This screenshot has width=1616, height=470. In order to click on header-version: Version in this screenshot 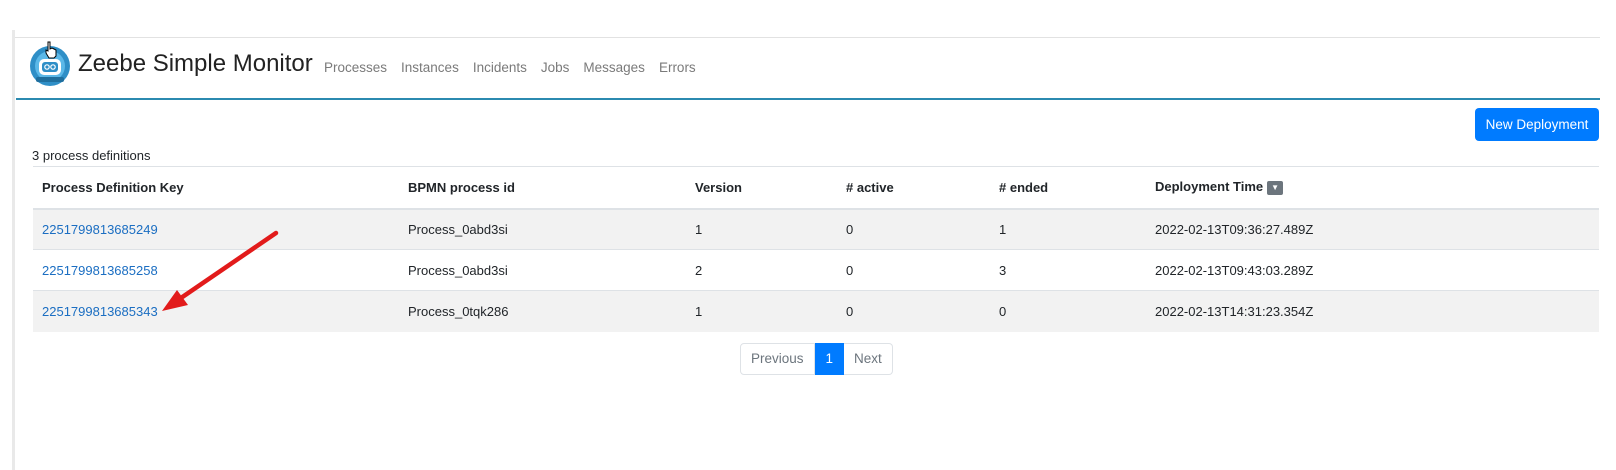, I will do `click(761, 188)`.